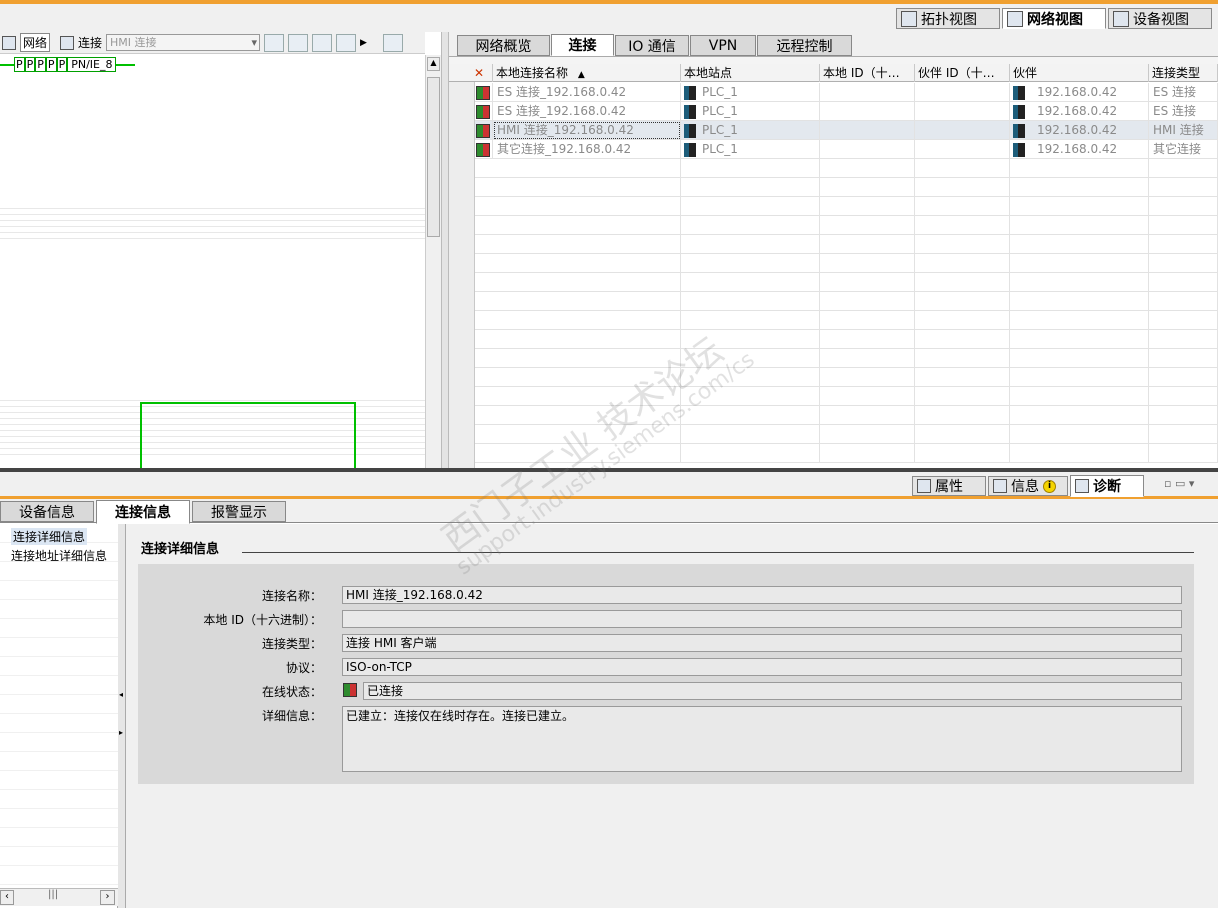 Image resolution: width=1218 pixels, height=908 pixels. What do you see at coordinates (183, 42) in the screenshot?
I see `connection-type-select: HMI 连接 ▾` at bounding box center [183, 42].